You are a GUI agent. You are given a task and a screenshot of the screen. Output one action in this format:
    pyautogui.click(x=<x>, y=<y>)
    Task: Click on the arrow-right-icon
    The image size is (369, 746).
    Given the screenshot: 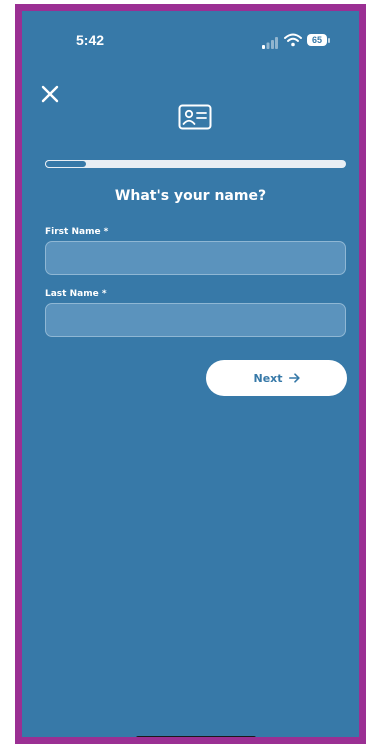 What is the action you would take?
    pyautogui.click(x=294, y=378)
    